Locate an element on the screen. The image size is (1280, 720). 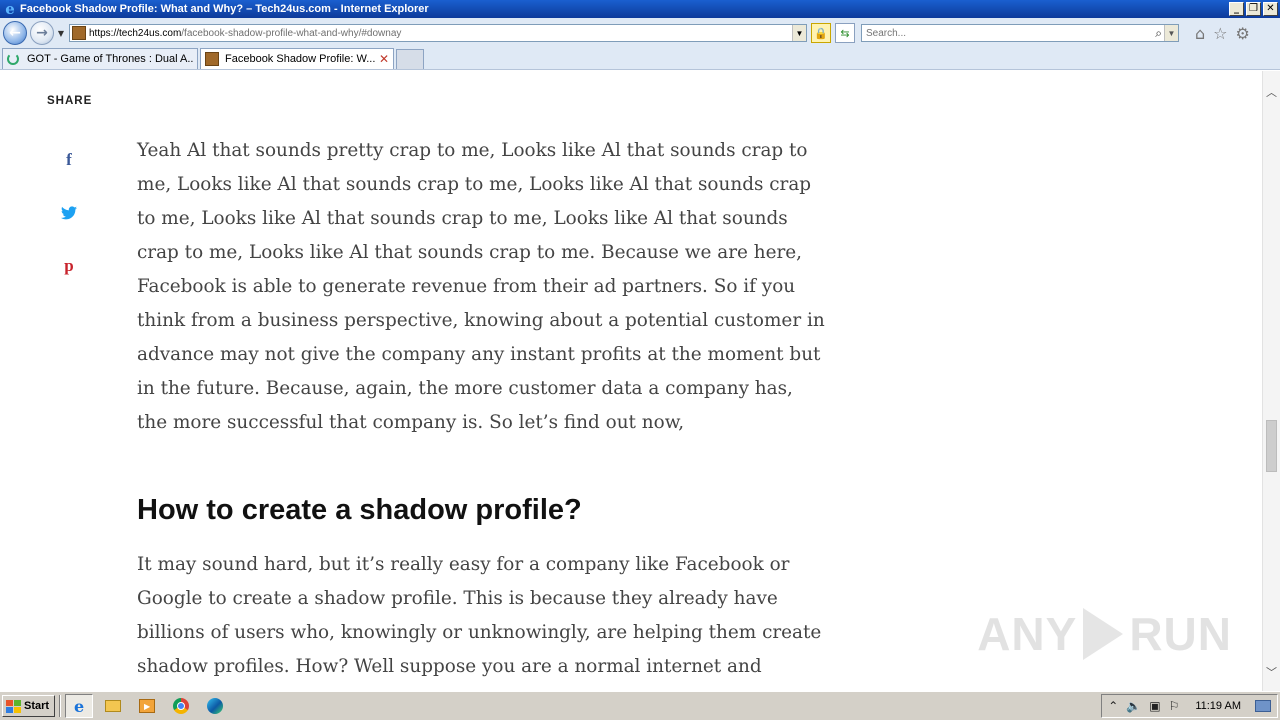
watermark-text-left: ANY is located at coordinates (1027, 634).